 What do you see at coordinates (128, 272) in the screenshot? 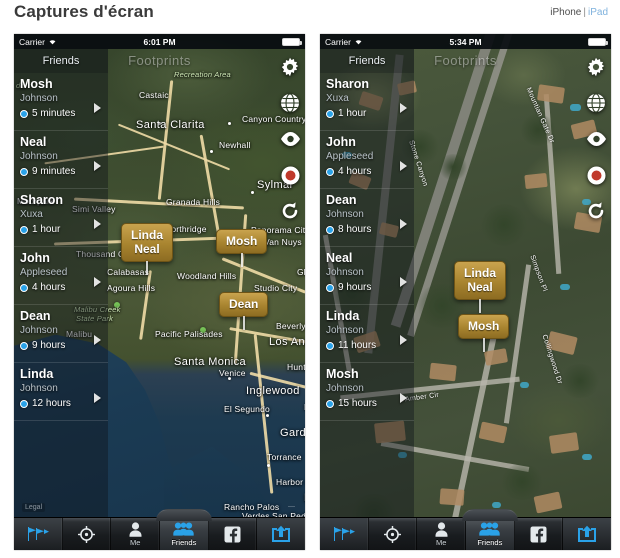
I see `map-place-label: Calabasas` at bounding box center [128, 272].